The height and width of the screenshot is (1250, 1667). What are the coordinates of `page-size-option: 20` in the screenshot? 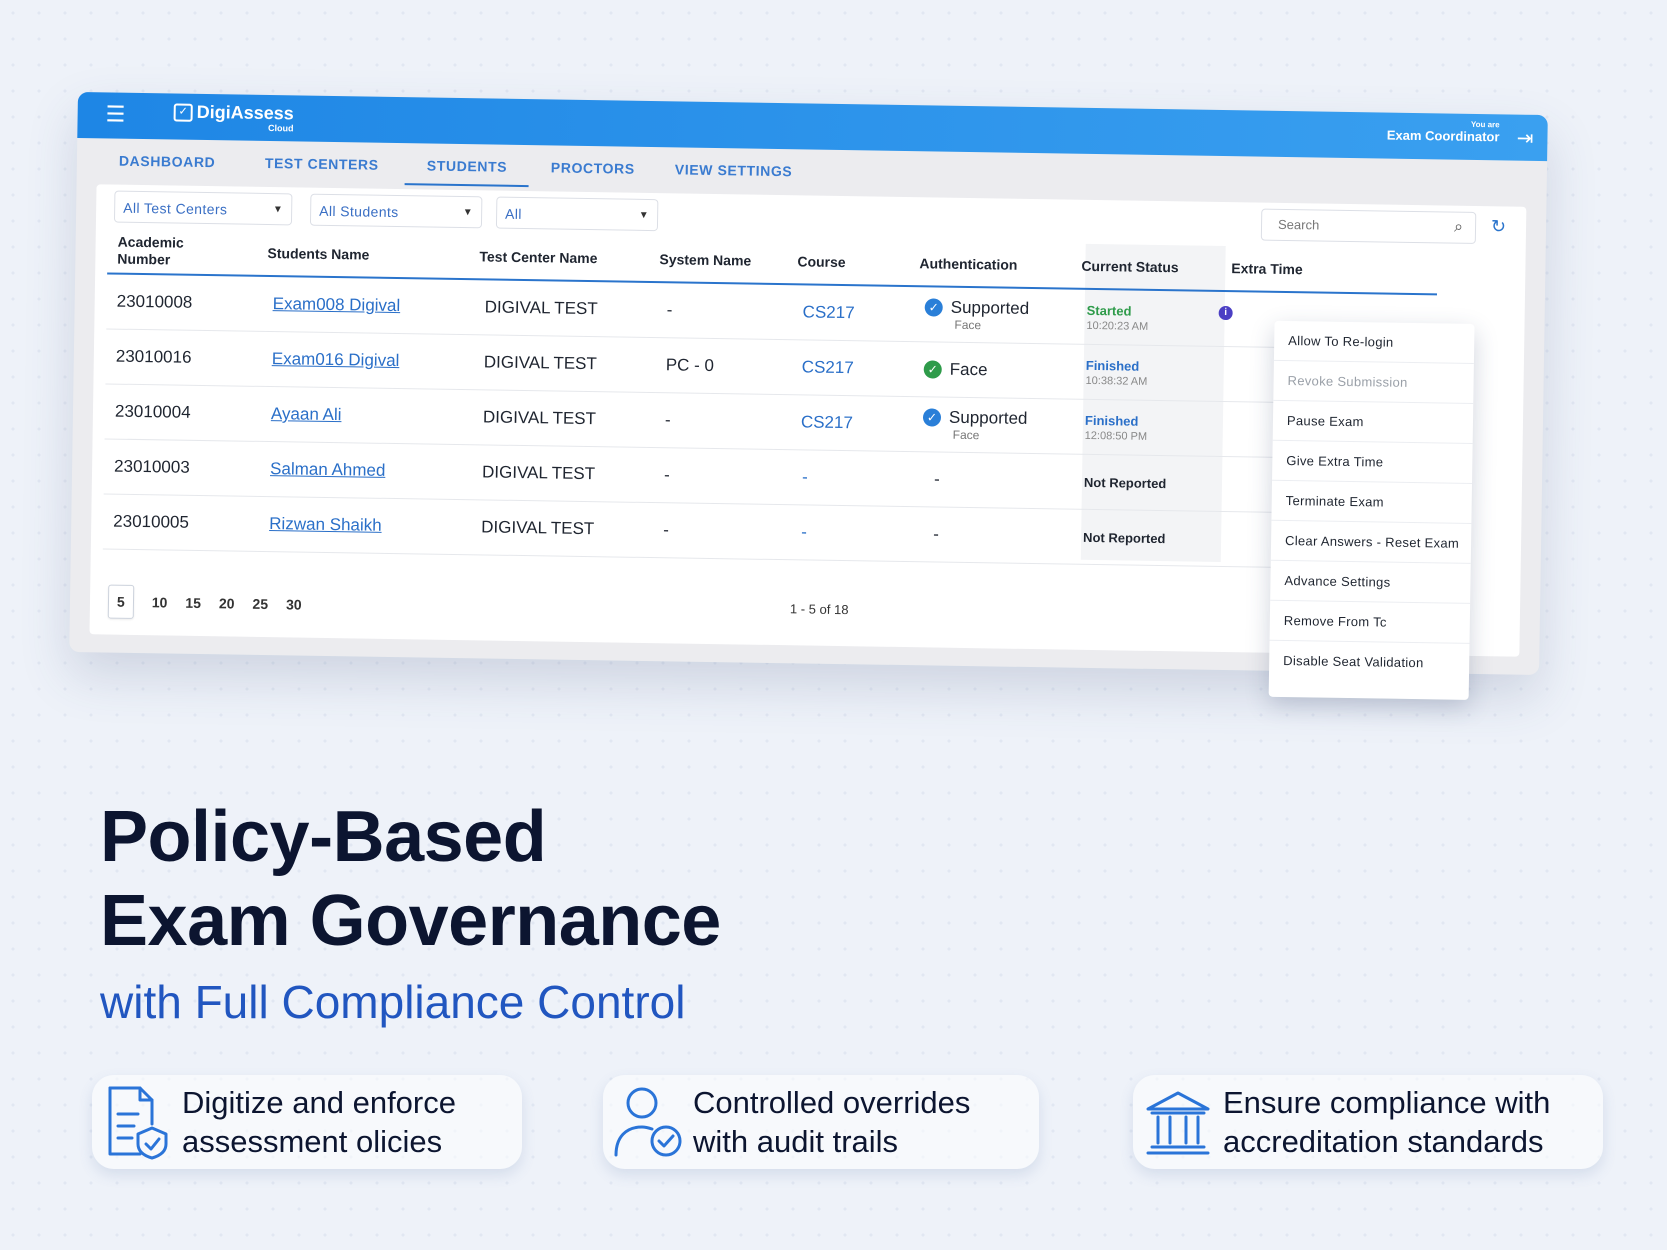 It's located at (227, 603).